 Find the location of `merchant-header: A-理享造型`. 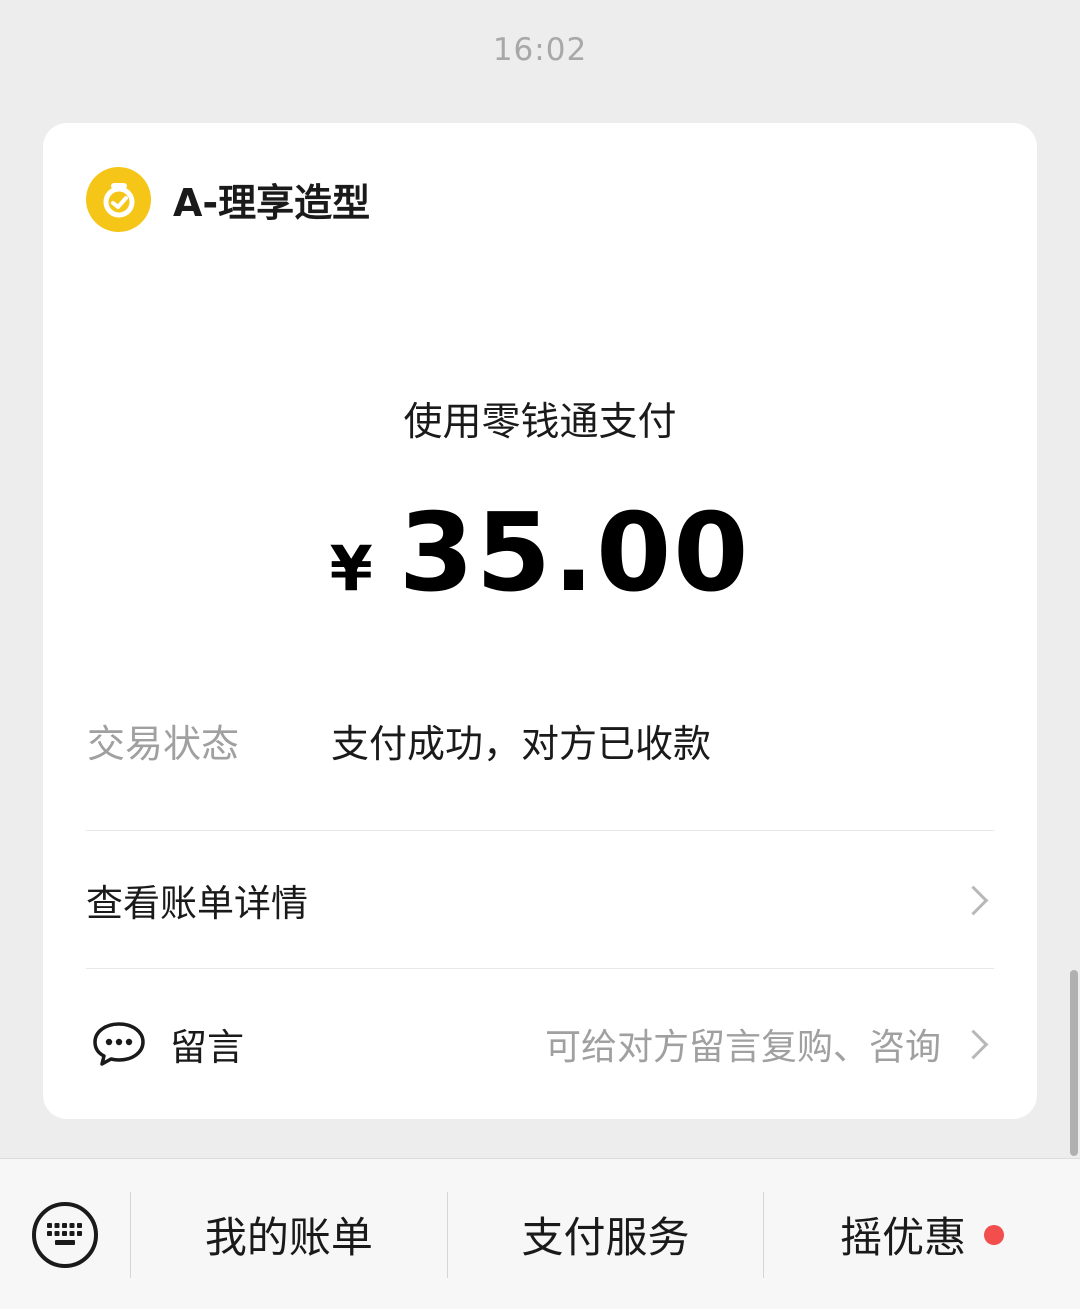

merchant-header: A-理享造型 is located at coordinates (228, 199).